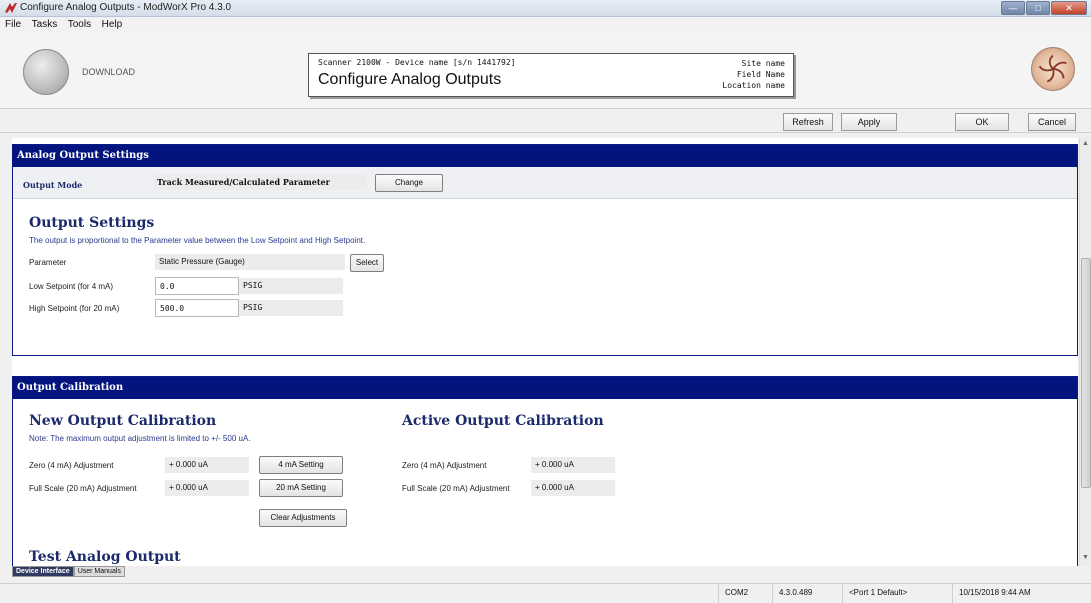 Image resolution: width=1091 pixels, height=603 pixels. I want to click on download-icon, so click(46, 72).